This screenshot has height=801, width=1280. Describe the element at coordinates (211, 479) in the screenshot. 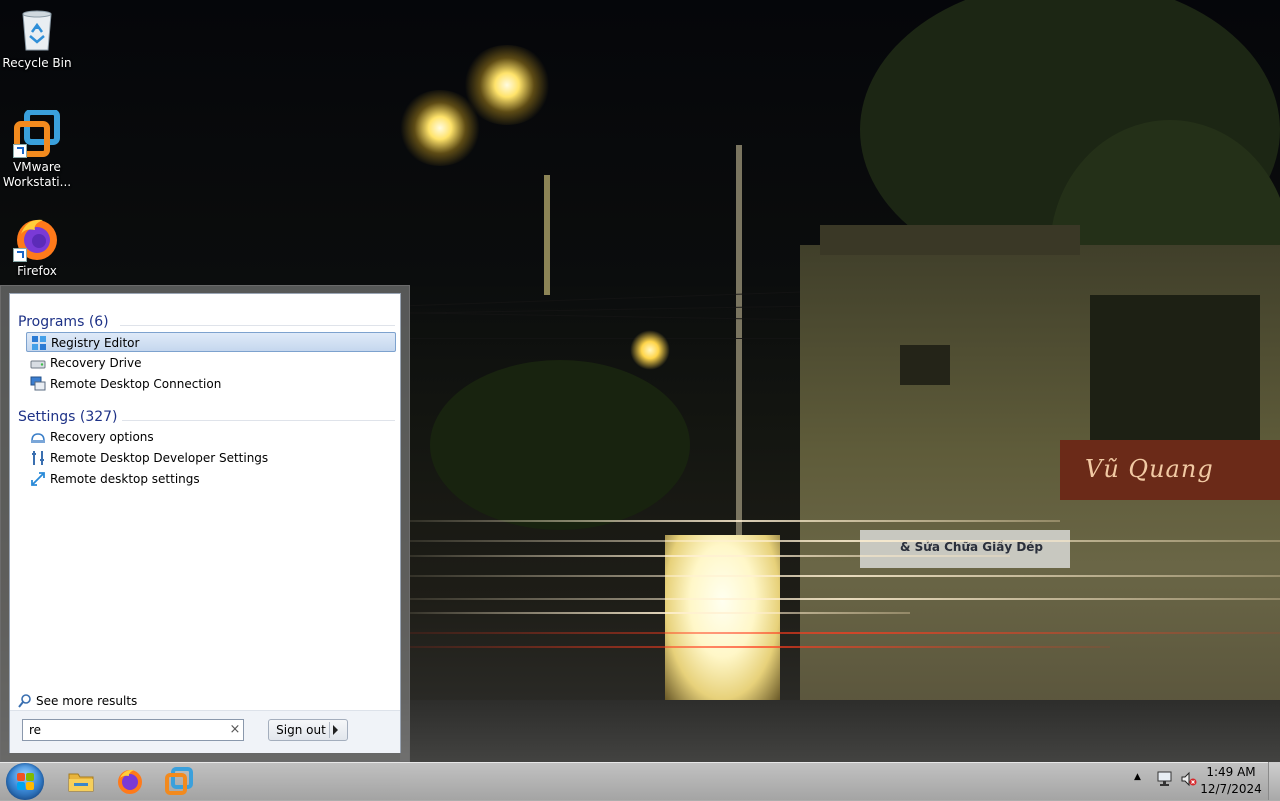

I see `result-remote-desktop-settings: Remote desktop settings` at that location.